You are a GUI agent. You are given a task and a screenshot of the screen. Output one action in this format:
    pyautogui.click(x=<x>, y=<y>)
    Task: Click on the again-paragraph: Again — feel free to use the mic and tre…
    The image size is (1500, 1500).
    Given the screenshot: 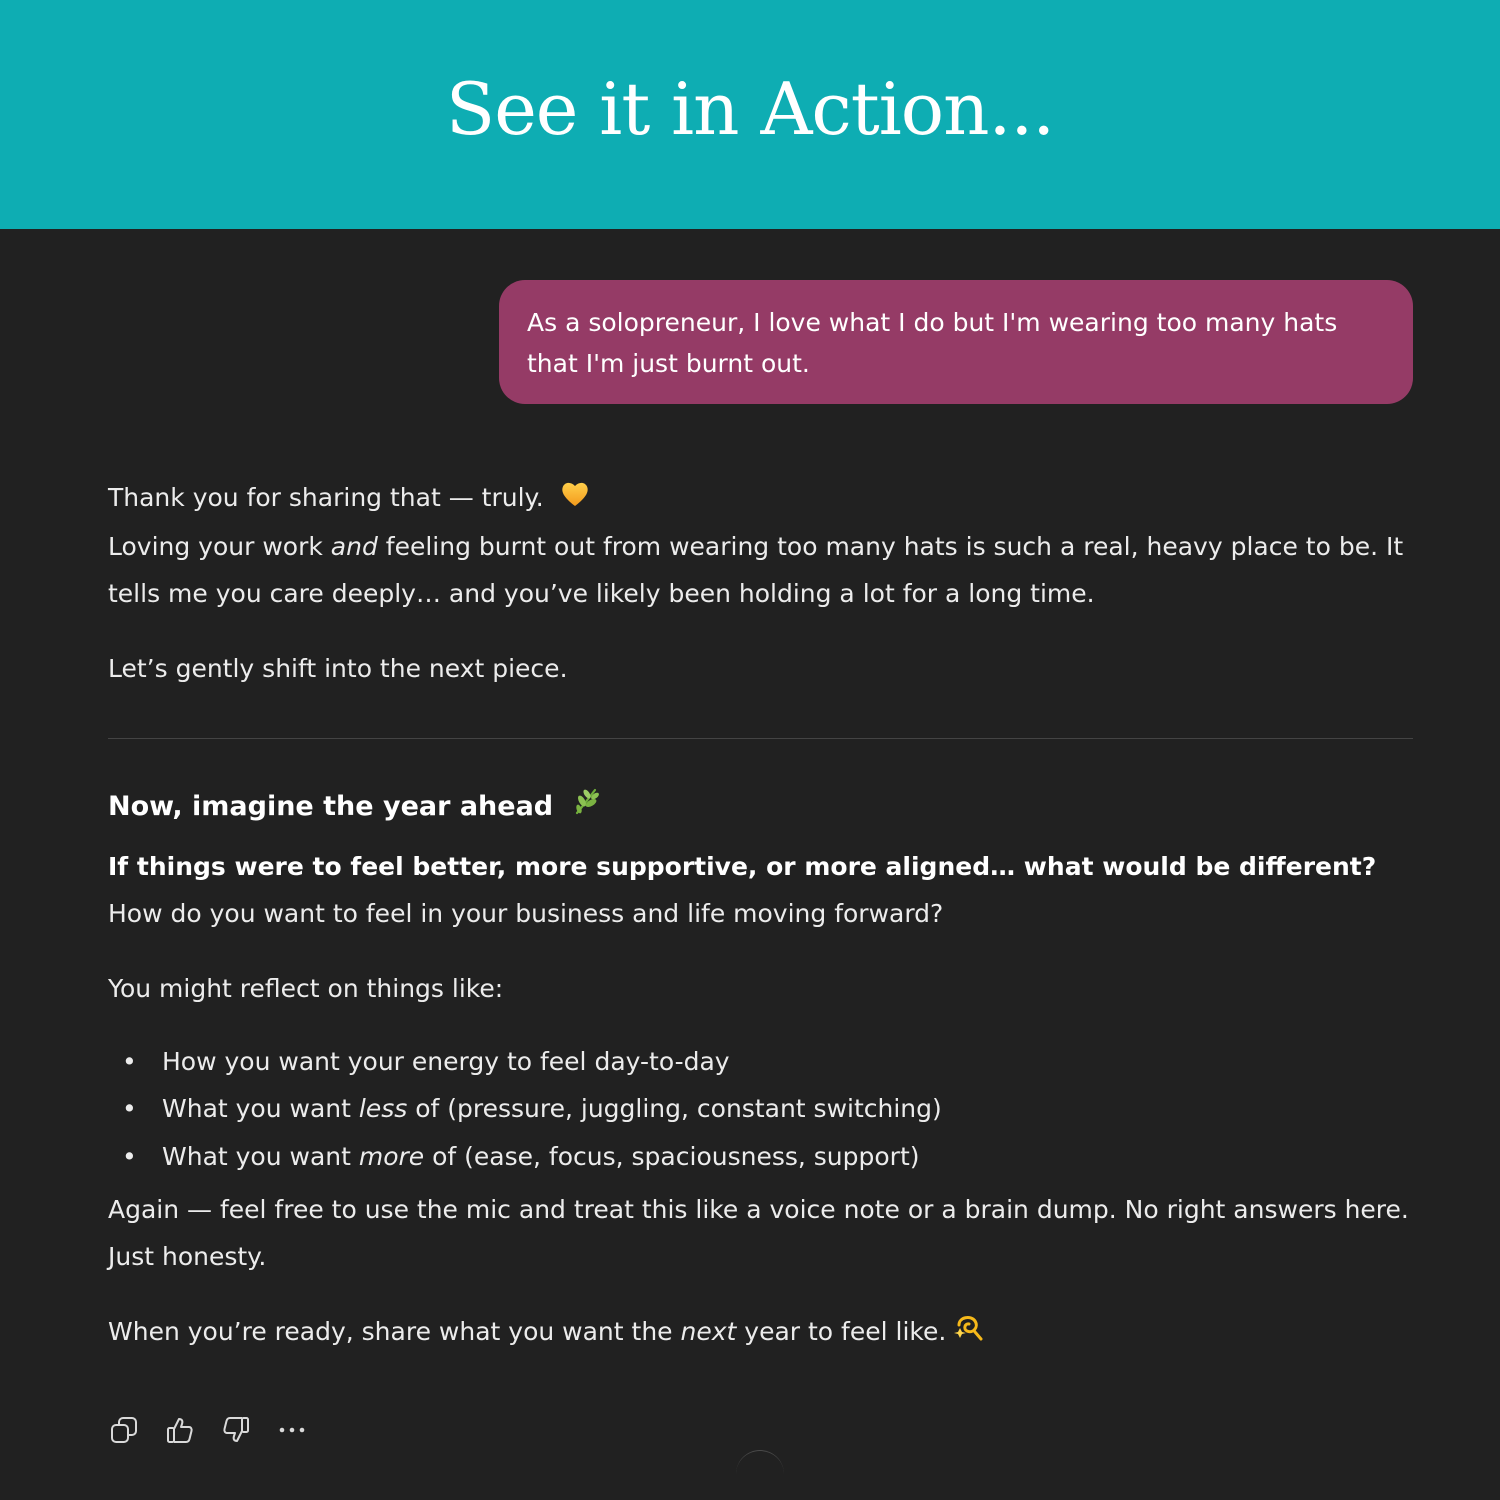 What is the action you would take?
    pyautogui.click(x=758, y=1233)
    